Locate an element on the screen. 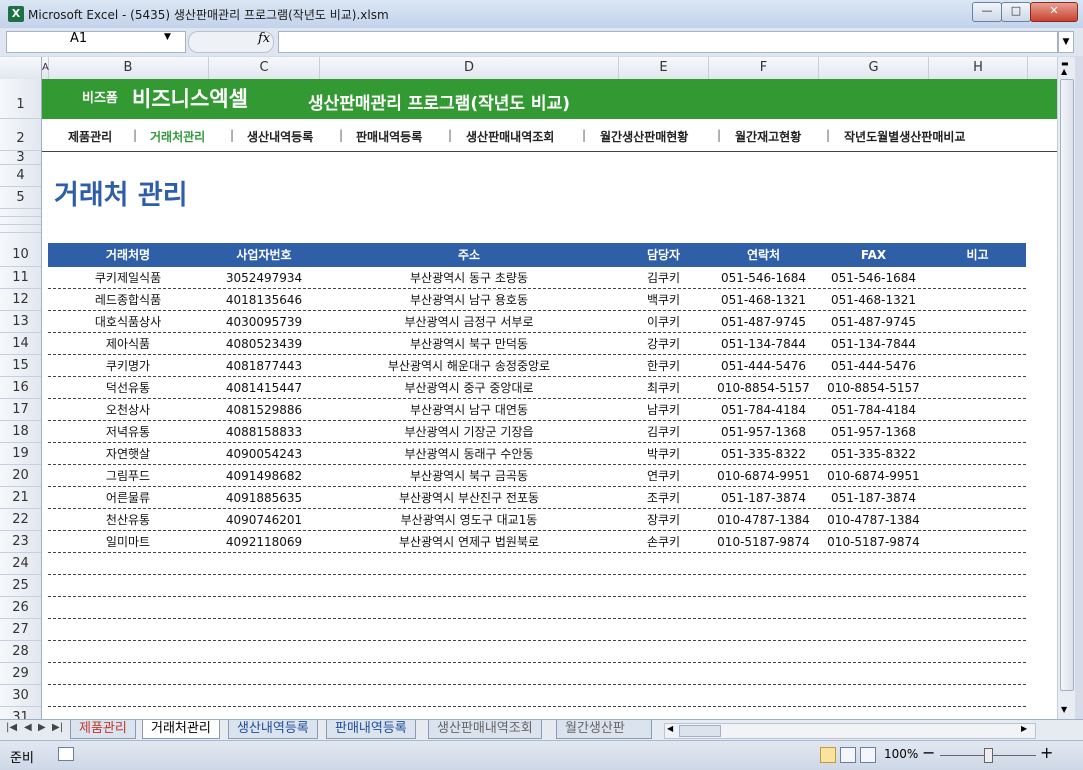  table-cell: 손쿠키 is located at coordinates (663, 542).